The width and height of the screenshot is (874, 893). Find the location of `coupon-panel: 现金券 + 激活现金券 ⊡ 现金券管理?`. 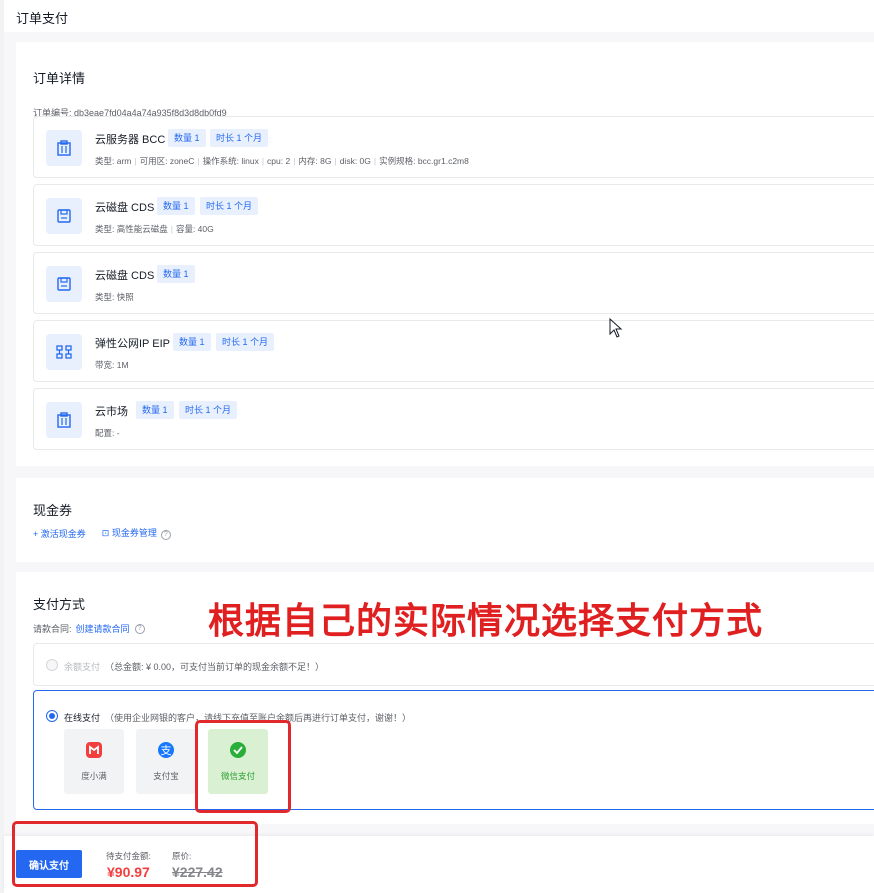

coupon-panel: 现金券 + 激活现金券 ⊡ 现金券管理? is located at coordinates (445, 520).